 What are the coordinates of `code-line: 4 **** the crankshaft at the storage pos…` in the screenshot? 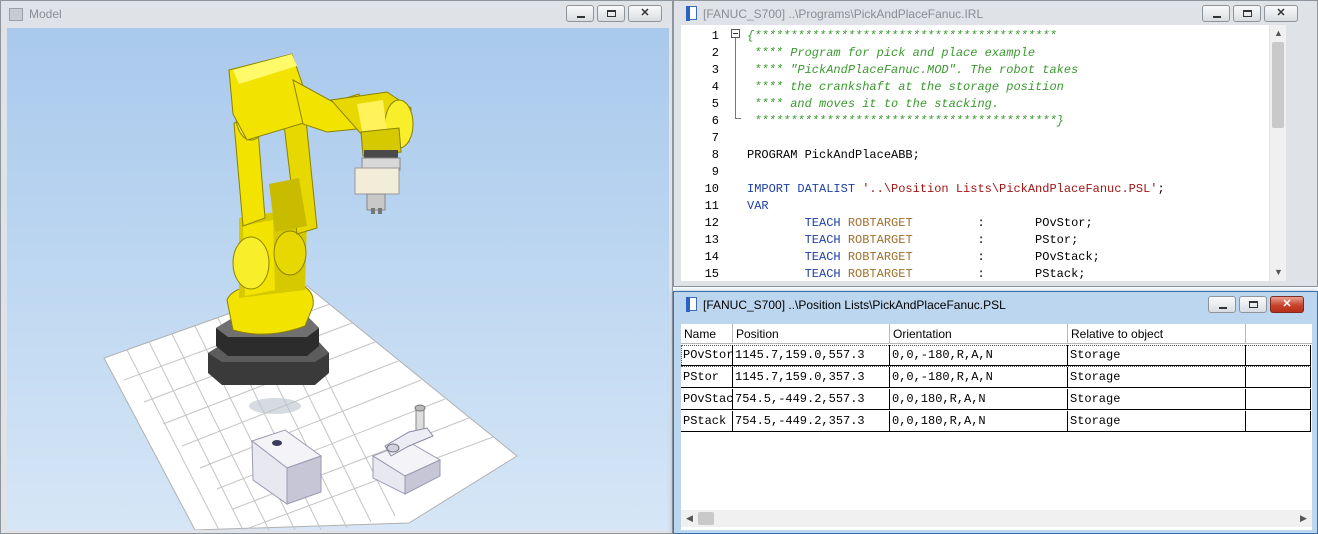 It's located at (983, 87).